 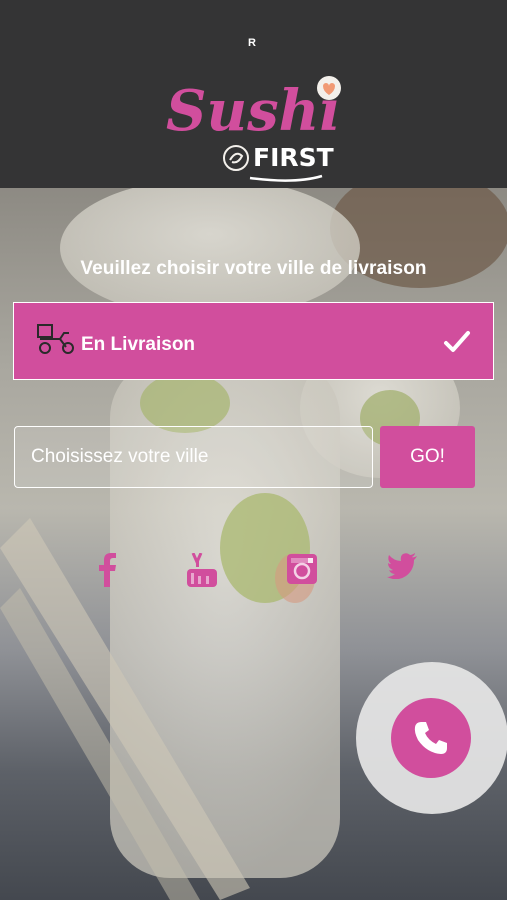 What do you see at coordinates (193, 457) in the screenshot?
I see `city-search-input` at bounding box center [193, 457].